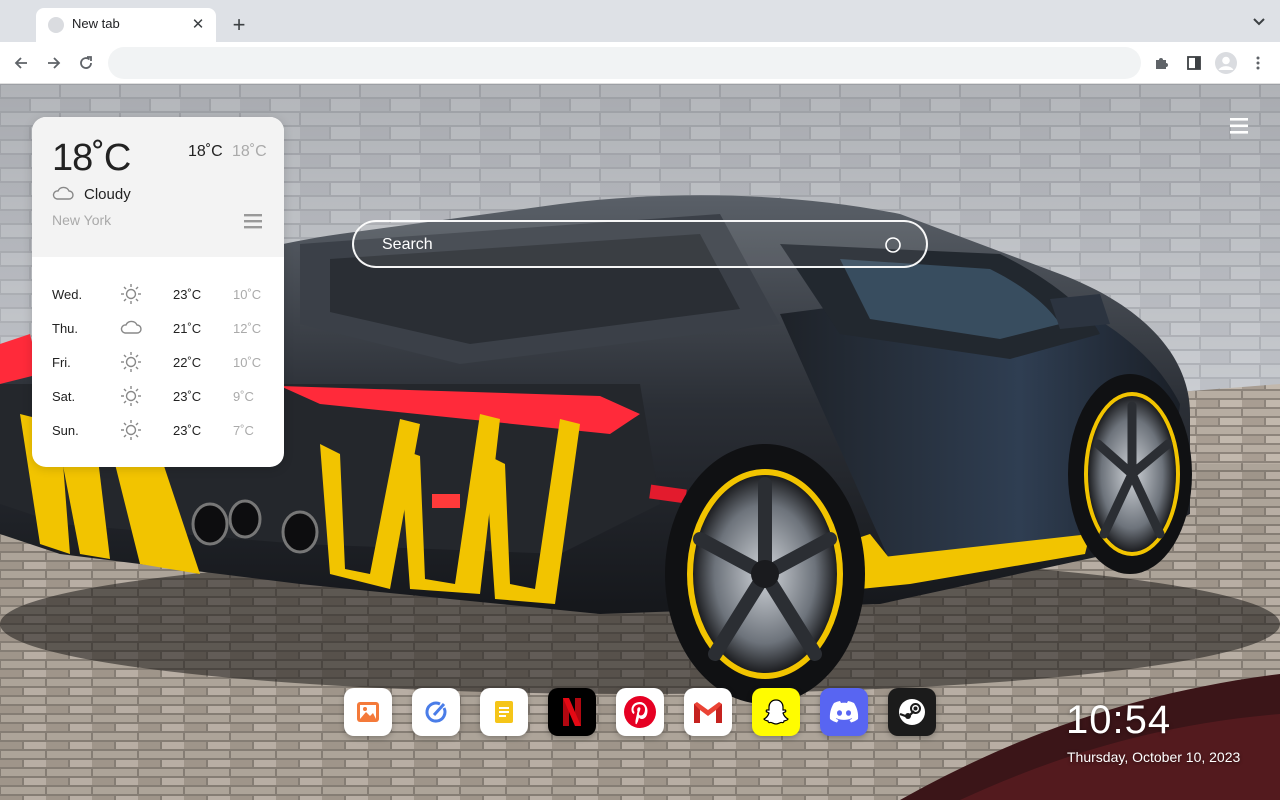 Image resolution: width=1280 pixels, height=800 pixels. Describe the element at coordinates (247, 328) in the screenshot. I see `forecast-low: 12˚C` at that location.